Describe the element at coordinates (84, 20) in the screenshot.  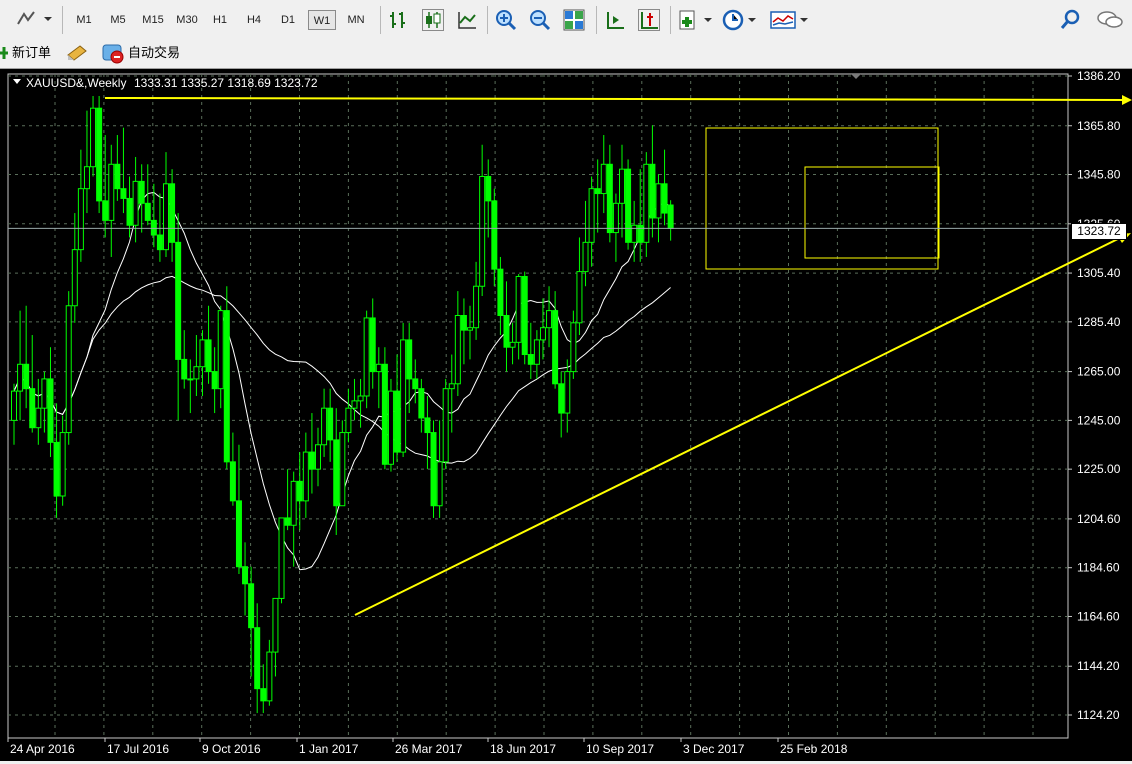
I see `timeframe-m1-button: M1` at that location.